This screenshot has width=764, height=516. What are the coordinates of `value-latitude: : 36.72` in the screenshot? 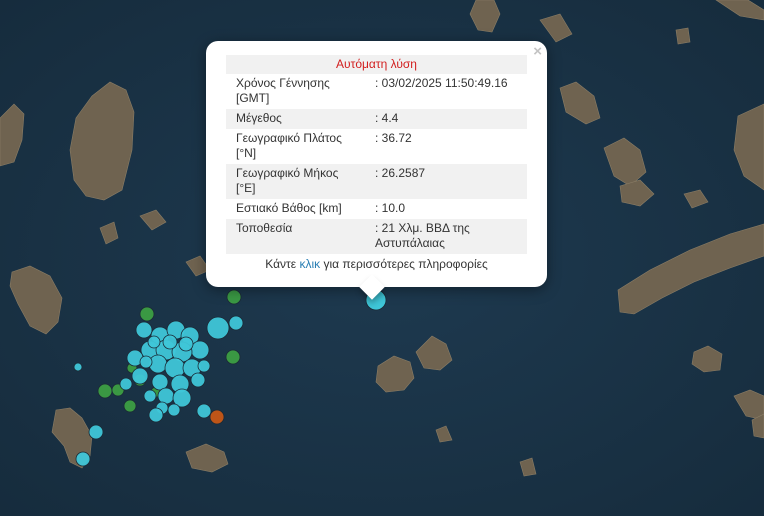 It's located at (393, 138).